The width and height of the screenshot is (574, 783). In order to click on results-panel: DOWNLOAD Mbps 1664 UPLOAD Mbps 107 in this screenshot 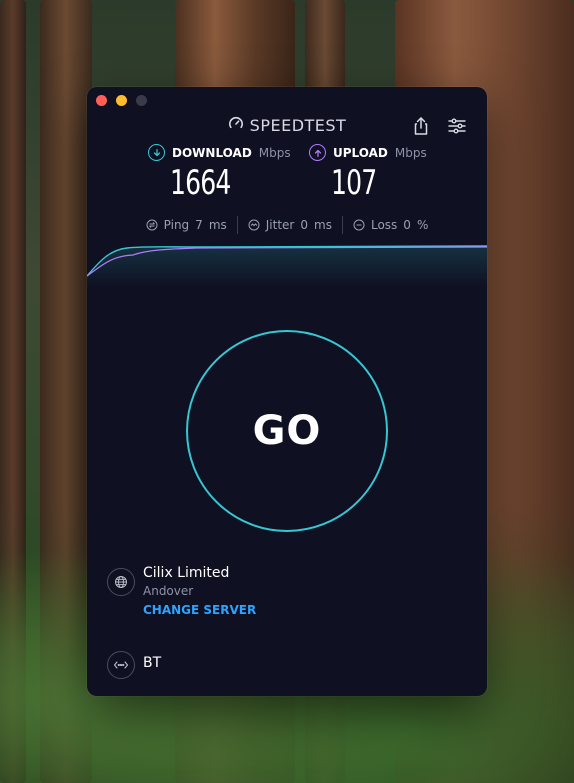, I will do `click(287, 179)`.